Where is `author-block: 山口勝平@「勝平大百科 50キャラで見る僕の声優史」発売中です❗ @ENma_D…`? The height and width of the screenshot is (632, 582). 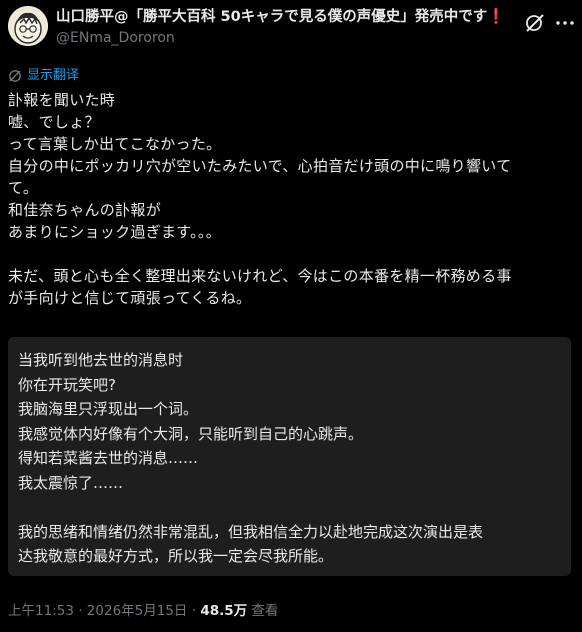
author-block: 山口勝平@「勝平大百科 50キャラで見る僕の声優史」発売中です❗ @ENma_D… is located at coordinates (291, 27).